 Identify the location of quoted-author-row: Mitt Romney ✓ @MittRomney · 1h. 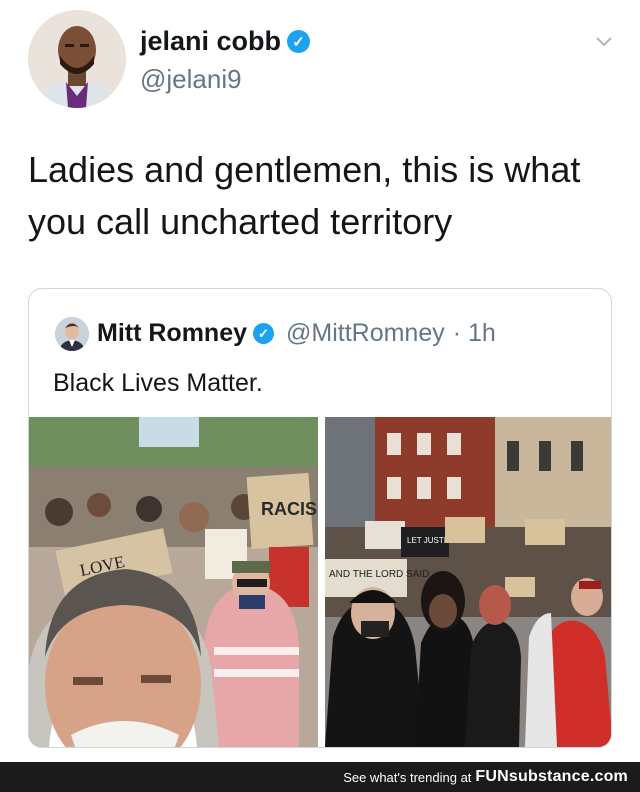
(296, 333).